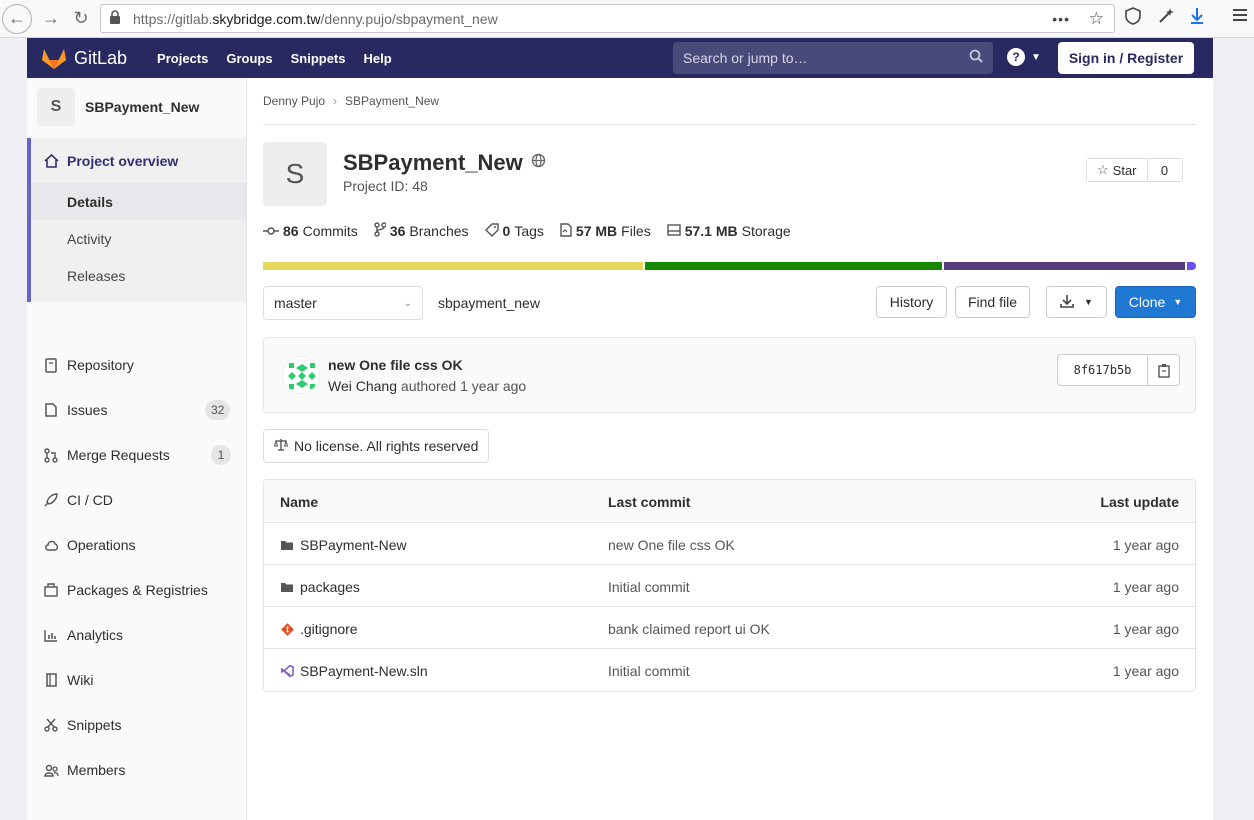 This screenshot has width=1254, height=820. Describe the element at coordinates (1024, 57) in the screenshot. I see `help-dropdown: ? ▼` at that location.